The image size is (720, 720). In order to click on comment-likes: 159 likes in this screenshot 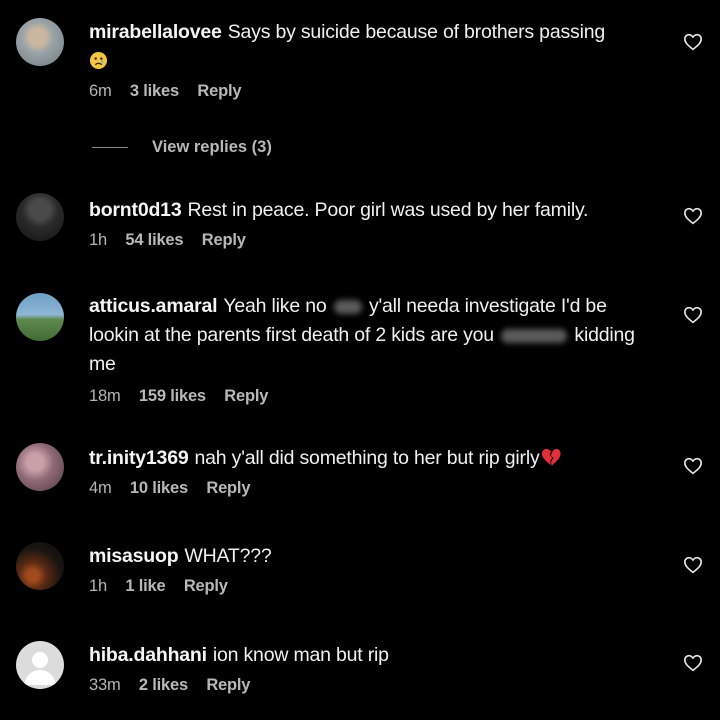, I will do `click(172, 396)`.